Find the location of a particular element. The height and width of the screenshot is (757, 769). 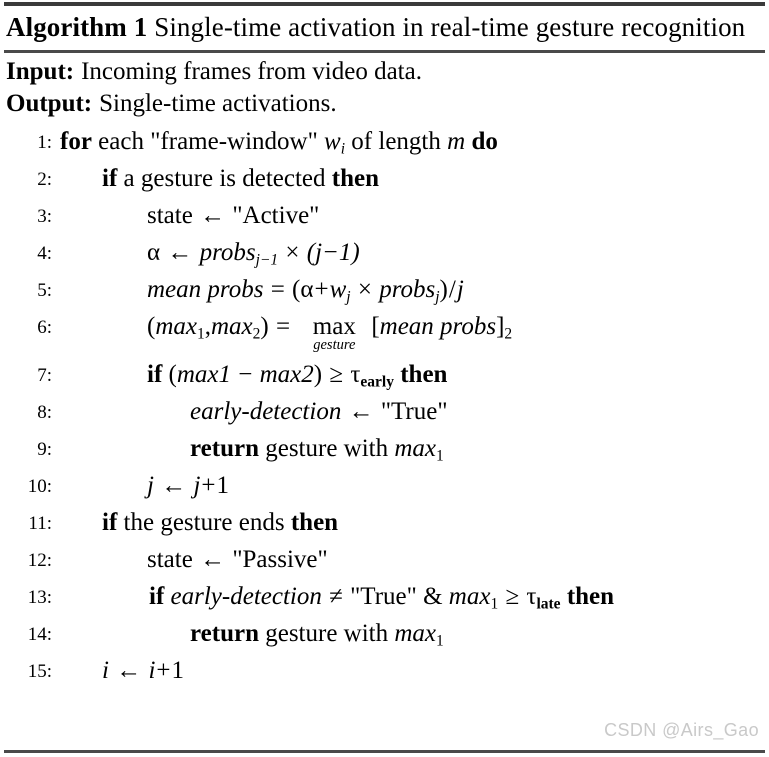

line-number: 10: is located at coordinates (39, 486).